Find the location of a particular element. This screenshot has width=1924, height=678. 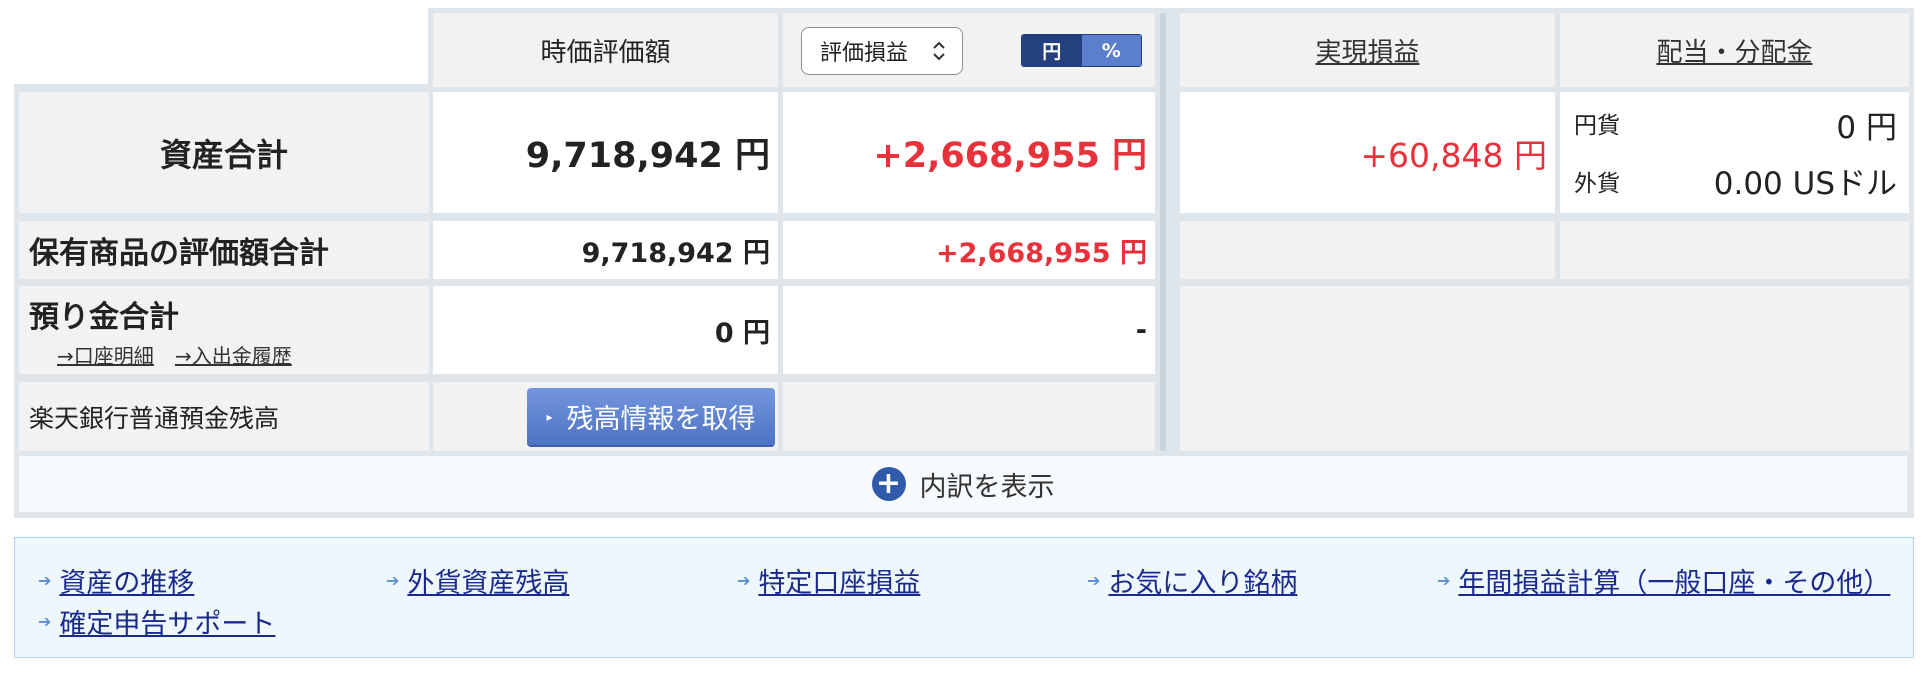

total-label-cell: 資産合計 is located at coordinates (224, 152).